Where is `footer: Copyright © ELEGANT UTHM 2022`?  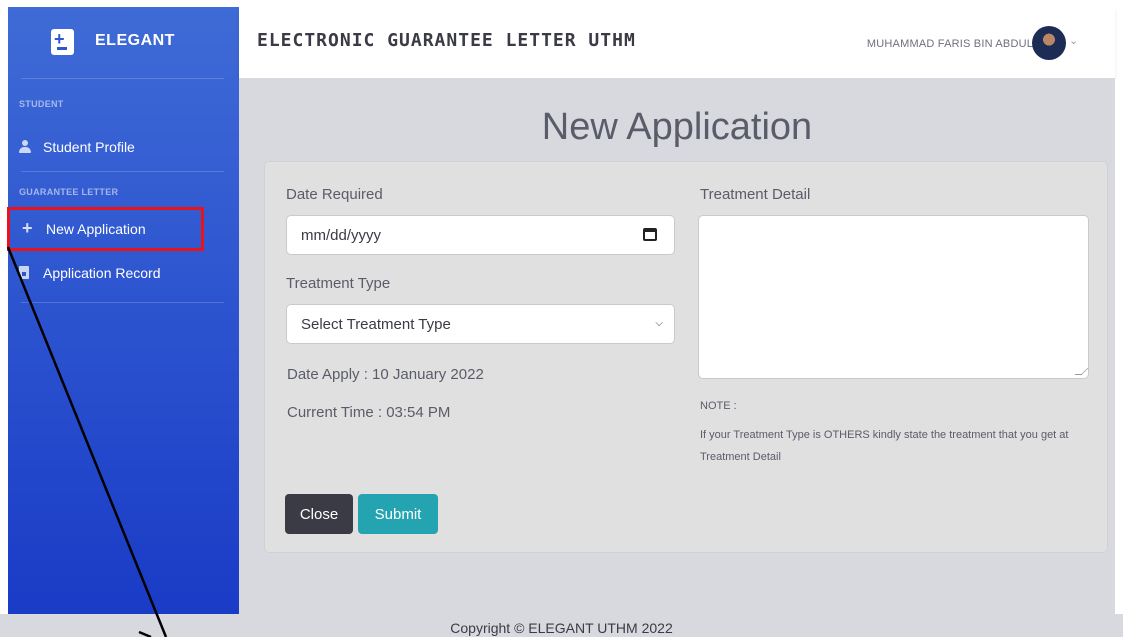 footer: Copyright © ELEGANT UTHM 2022 is located at coordinates (561, 625).